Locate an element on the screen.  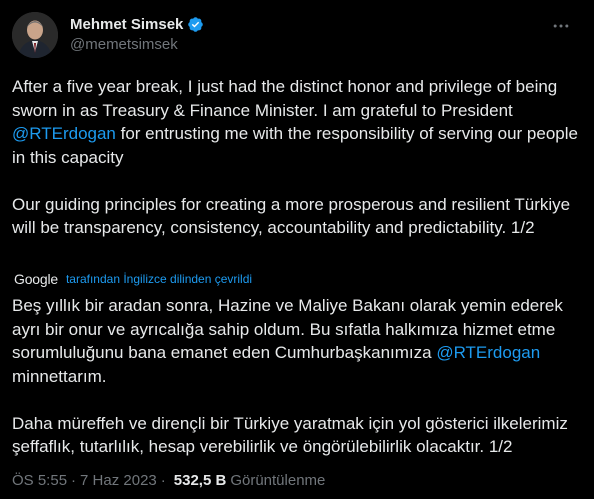
more-options-icon is located at coordinates (561, 26).